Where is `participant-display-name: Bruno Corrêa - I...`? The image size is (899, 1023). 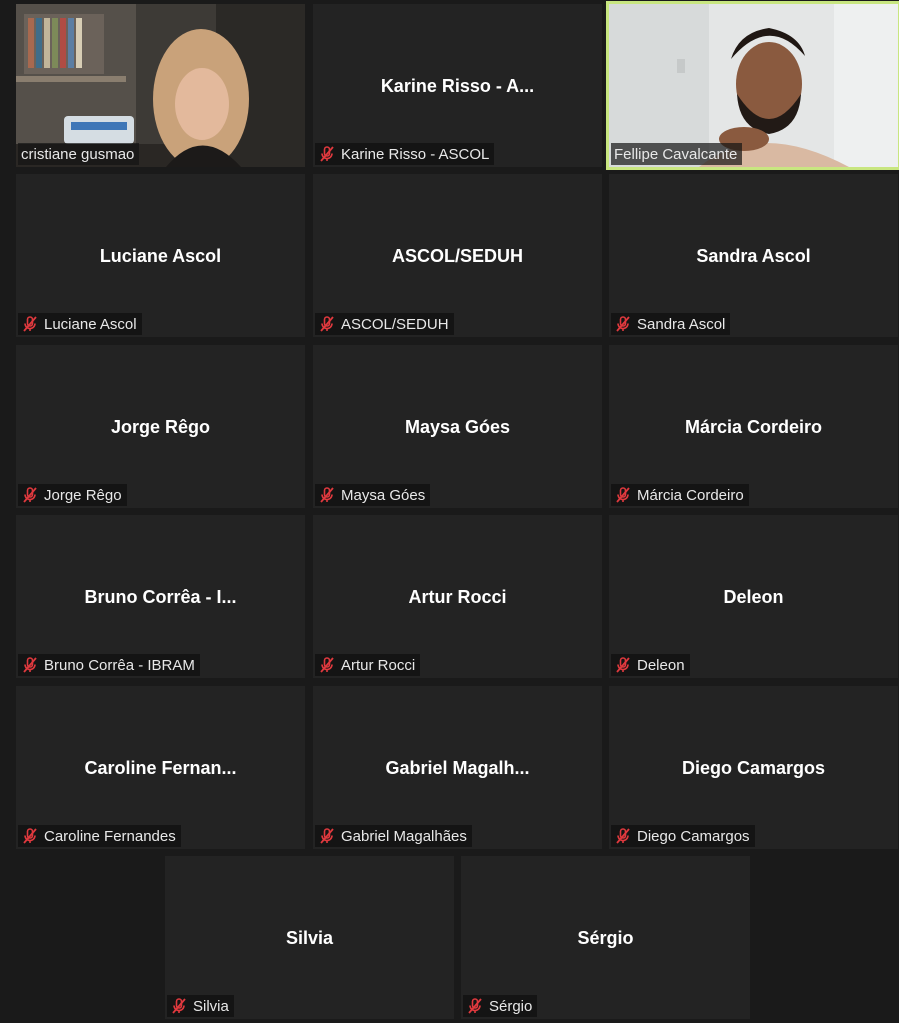 participant-display-name: Bruno Corrêa - I... is located at coordinates (160, 597).